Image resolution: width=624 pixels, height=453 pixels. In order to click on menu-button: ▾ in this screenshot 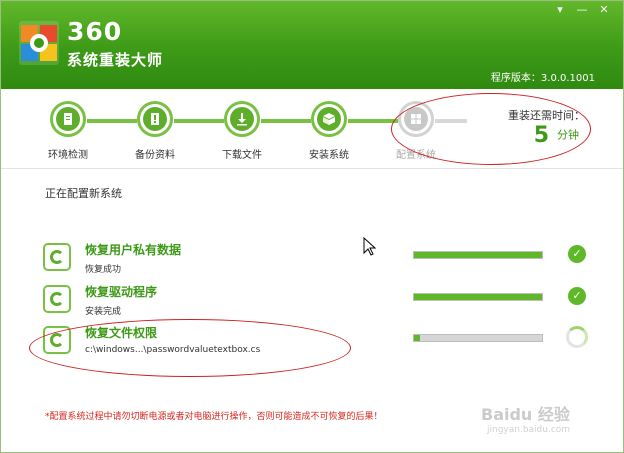, I will do `click(560, 10)`.